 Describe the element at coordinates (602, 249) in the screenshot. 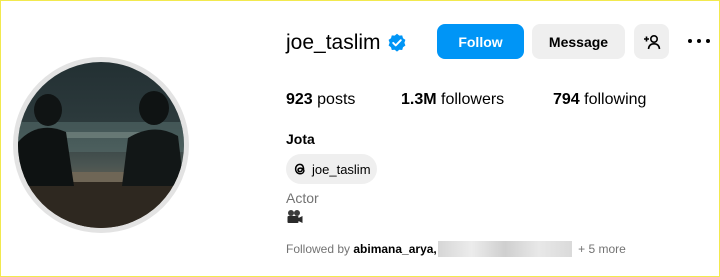

I see `followed-by-more: + 5 more` at that location.